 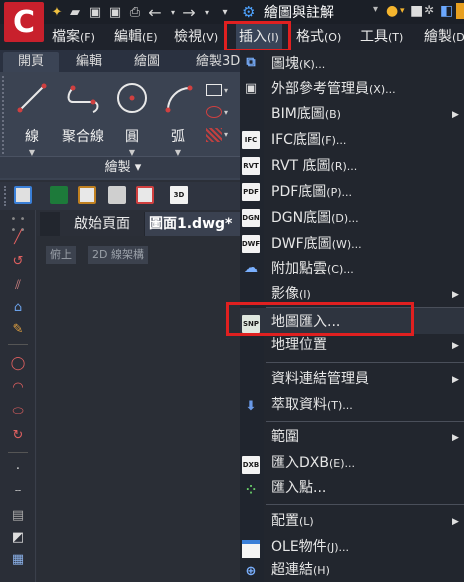 I want to click on menu-item-data-link-manager: 資料連結管理員, so click(x=320, y=379).